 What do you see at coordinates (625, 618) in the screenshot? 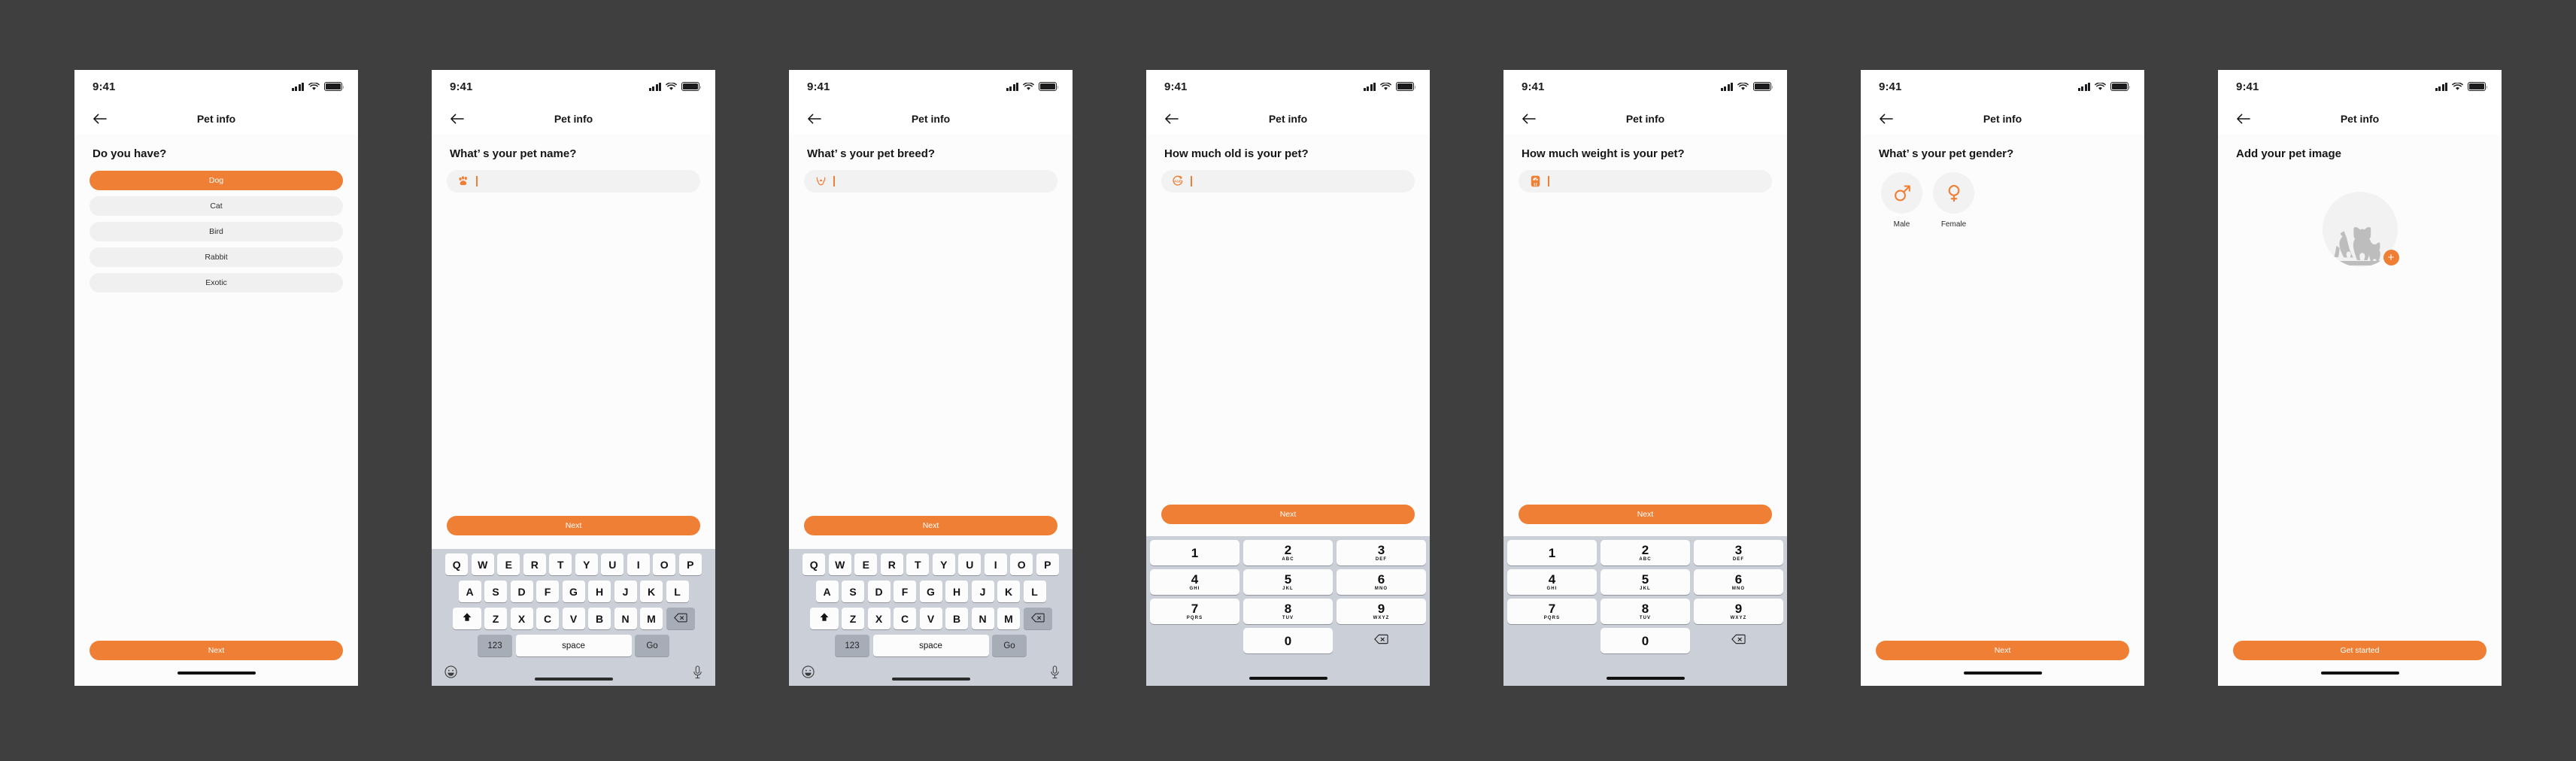
I see `key-n: N` at bounding box center [625, 618].